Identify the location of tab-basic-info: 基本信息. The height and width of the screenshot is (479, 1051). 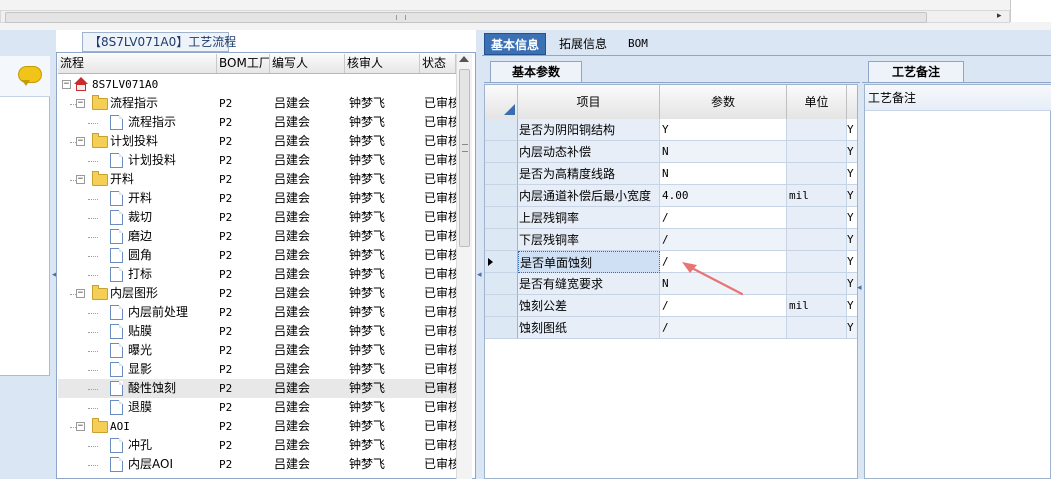
(515, 44).